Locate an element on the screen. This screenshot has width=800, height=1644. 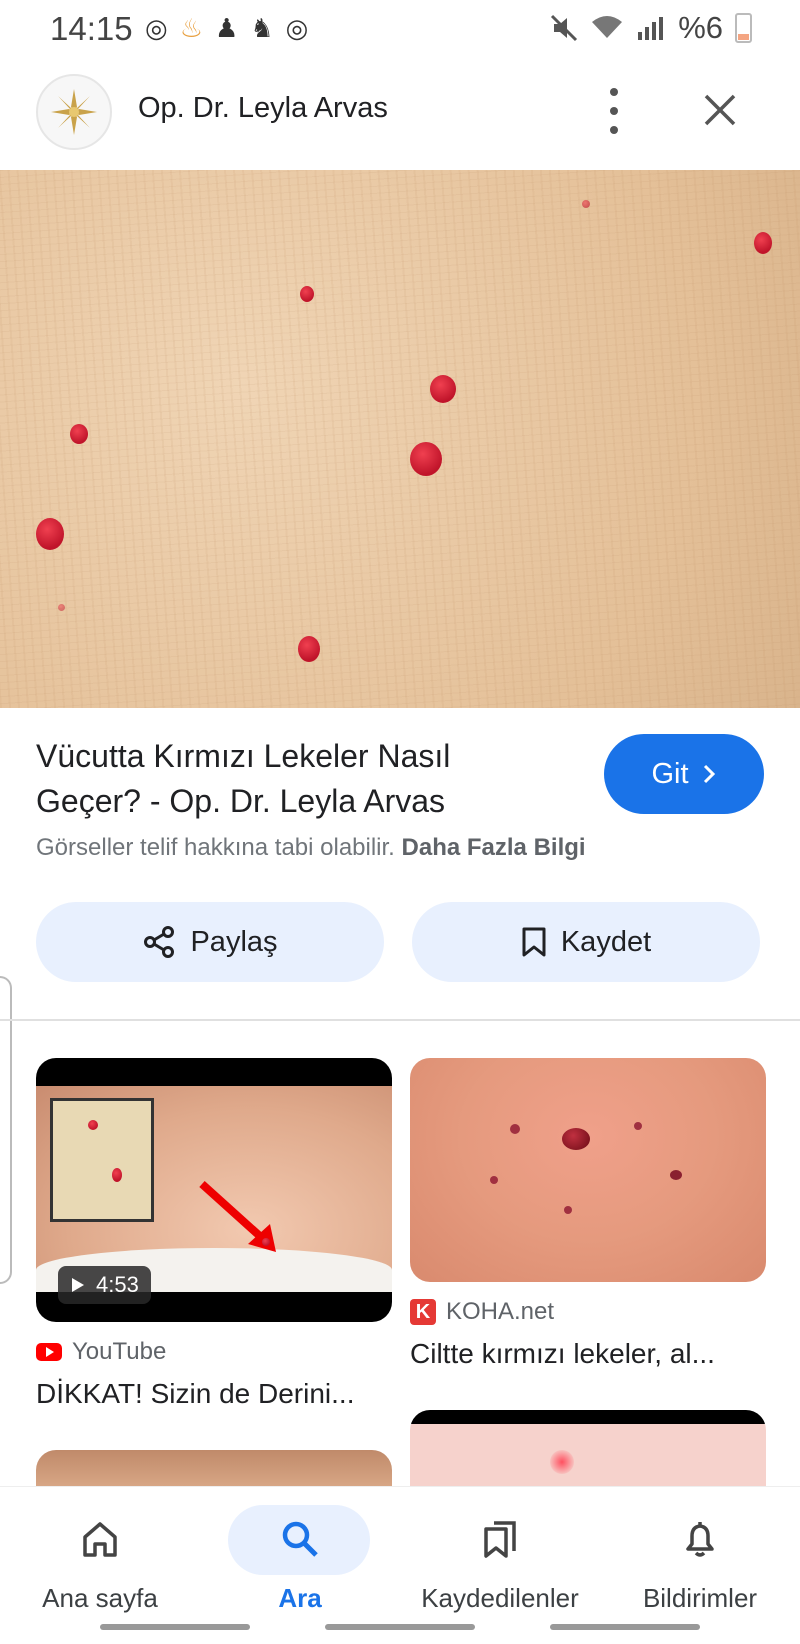
status-bar: 14:15 ◎ ♨ ♟ ♞ ◎ %6 is located at coordinates (400, 29).